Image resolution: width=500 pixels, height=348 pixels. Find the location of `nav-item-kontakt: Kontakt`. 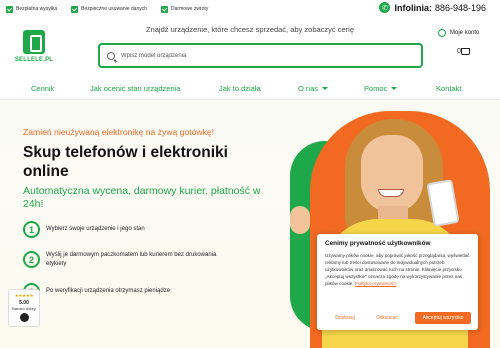

nav-item-kontakt: Kontakt is located at coordinates (448, 88).